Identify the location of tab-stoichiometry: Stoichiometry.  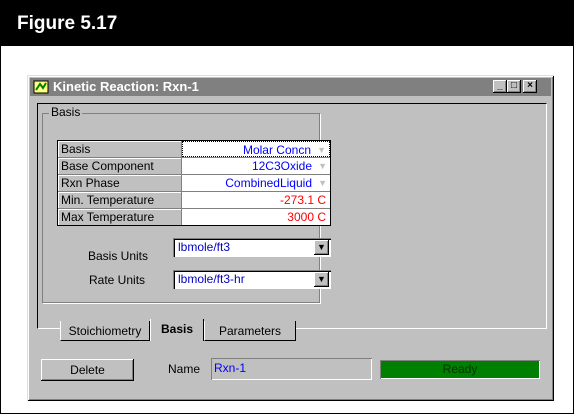
(105, 331).